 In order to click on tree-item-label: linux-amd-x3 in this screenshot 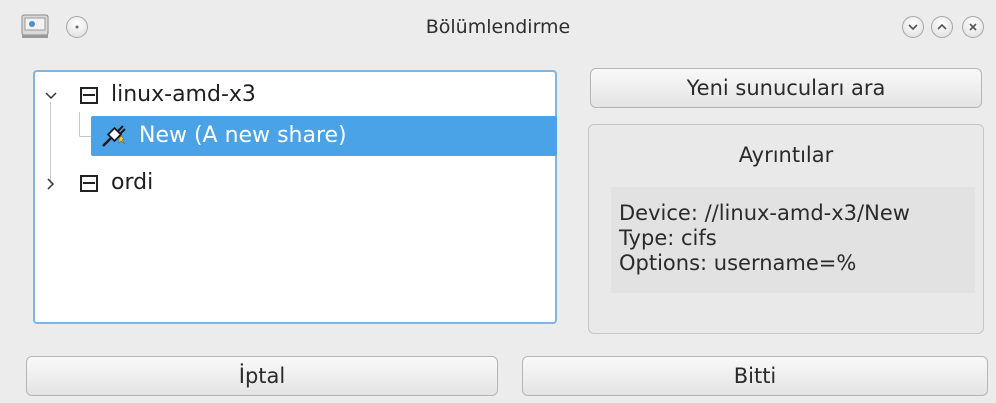, I will do `click(183, 94)`.